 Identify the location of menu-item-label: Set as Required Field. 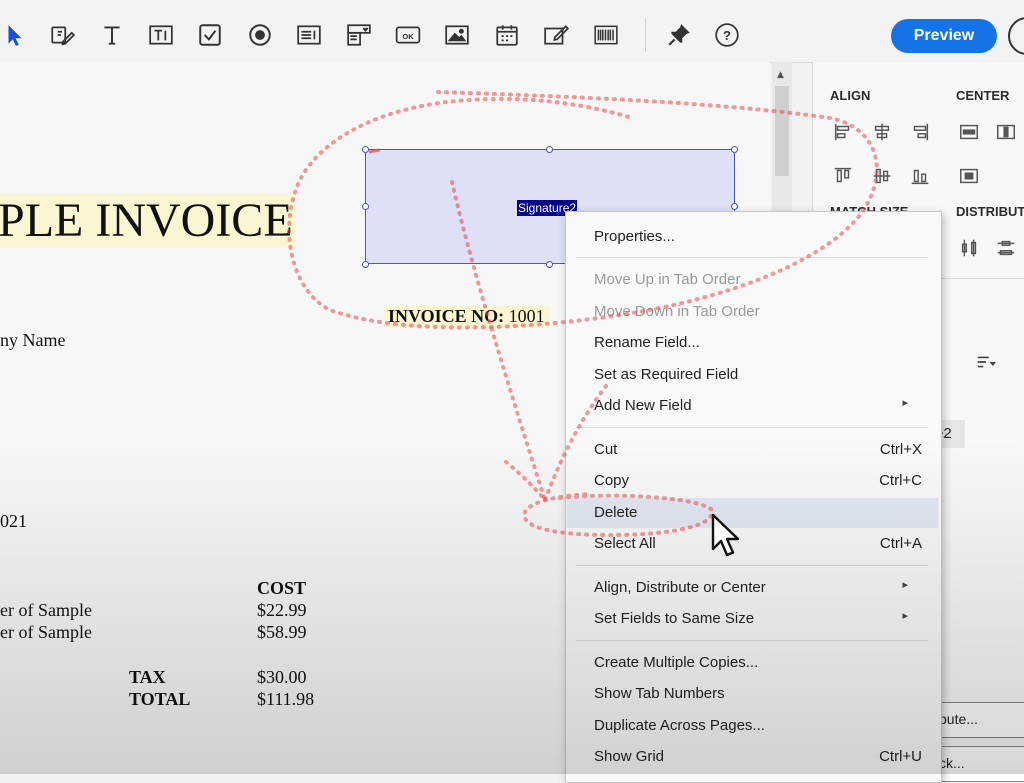
(666, 374).